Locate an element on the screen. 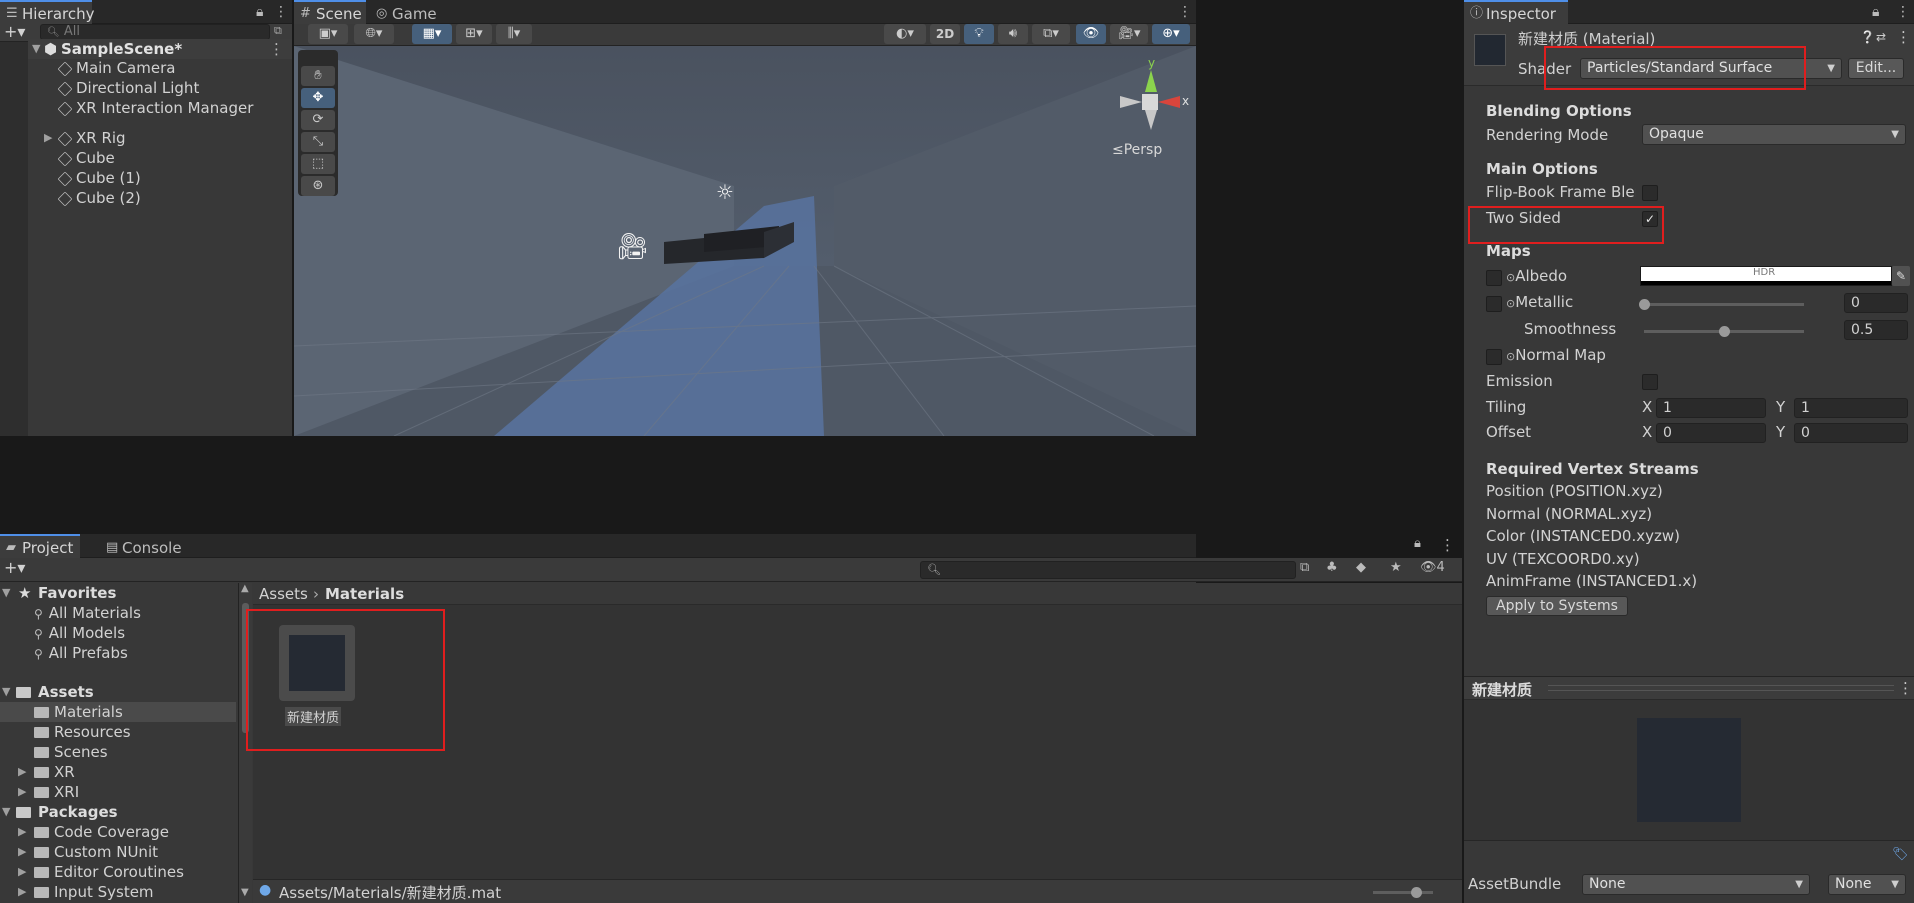 The height and width of the screenshot is (903, 1914). eyedropper-icon: ✎ is located at coordinates (1901, 276).